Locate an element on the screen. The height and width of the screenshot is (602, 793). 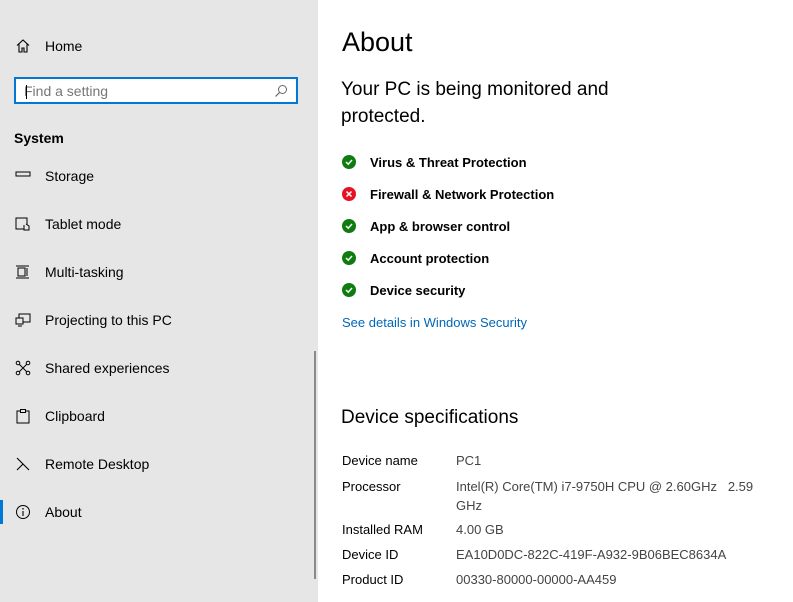
tablet-mode-icon is located at coordinates (23, 224).